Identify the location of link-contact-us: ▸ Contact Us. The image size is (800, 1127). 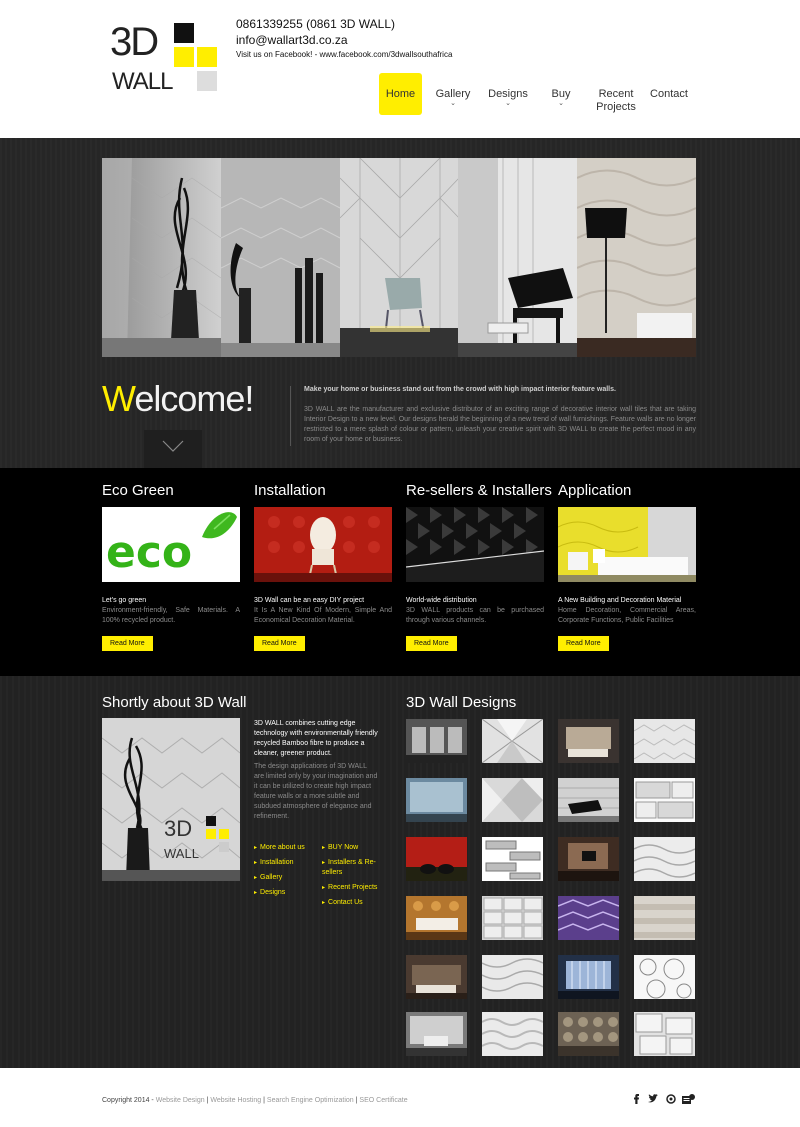
(352, 903).